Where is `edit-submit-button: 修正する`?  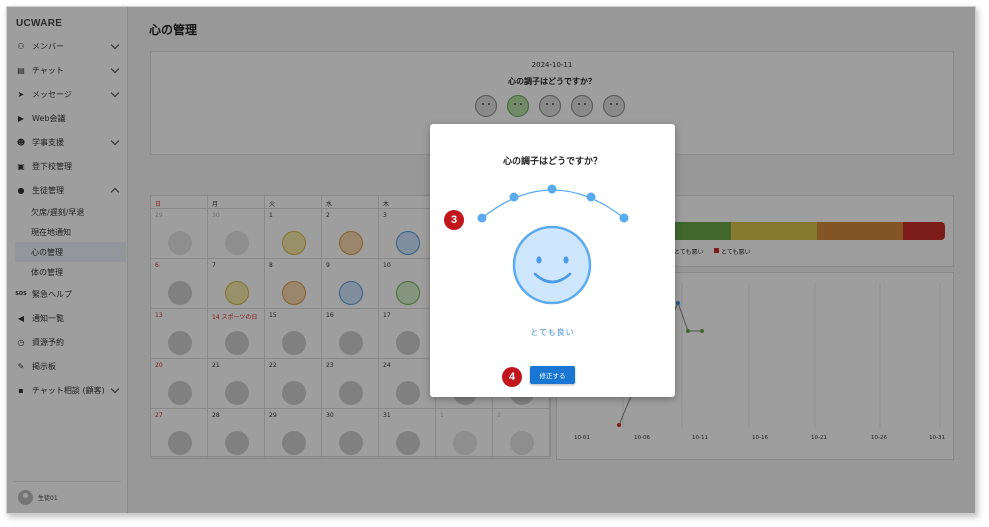
edit-submit-button: 修正する is located at coordinates (552, 375).